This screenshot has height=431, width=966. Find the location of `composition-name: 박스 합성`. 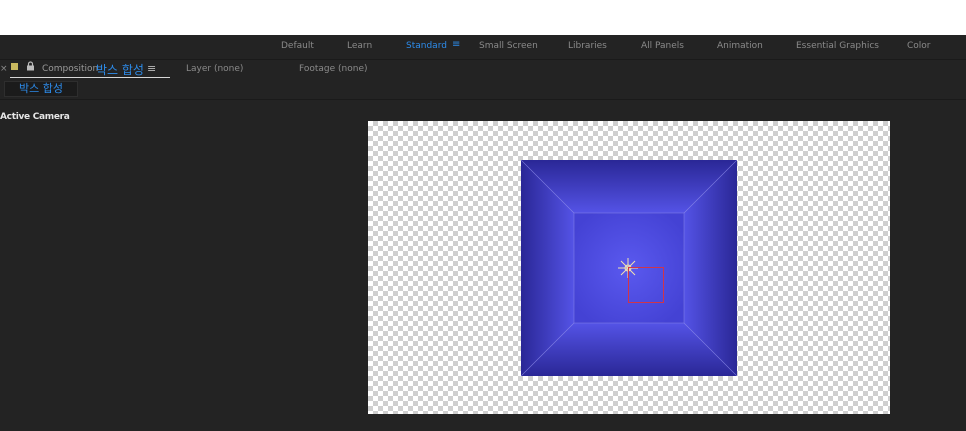

composition-name: 박스 합성 is located at coordinates (120, 69).